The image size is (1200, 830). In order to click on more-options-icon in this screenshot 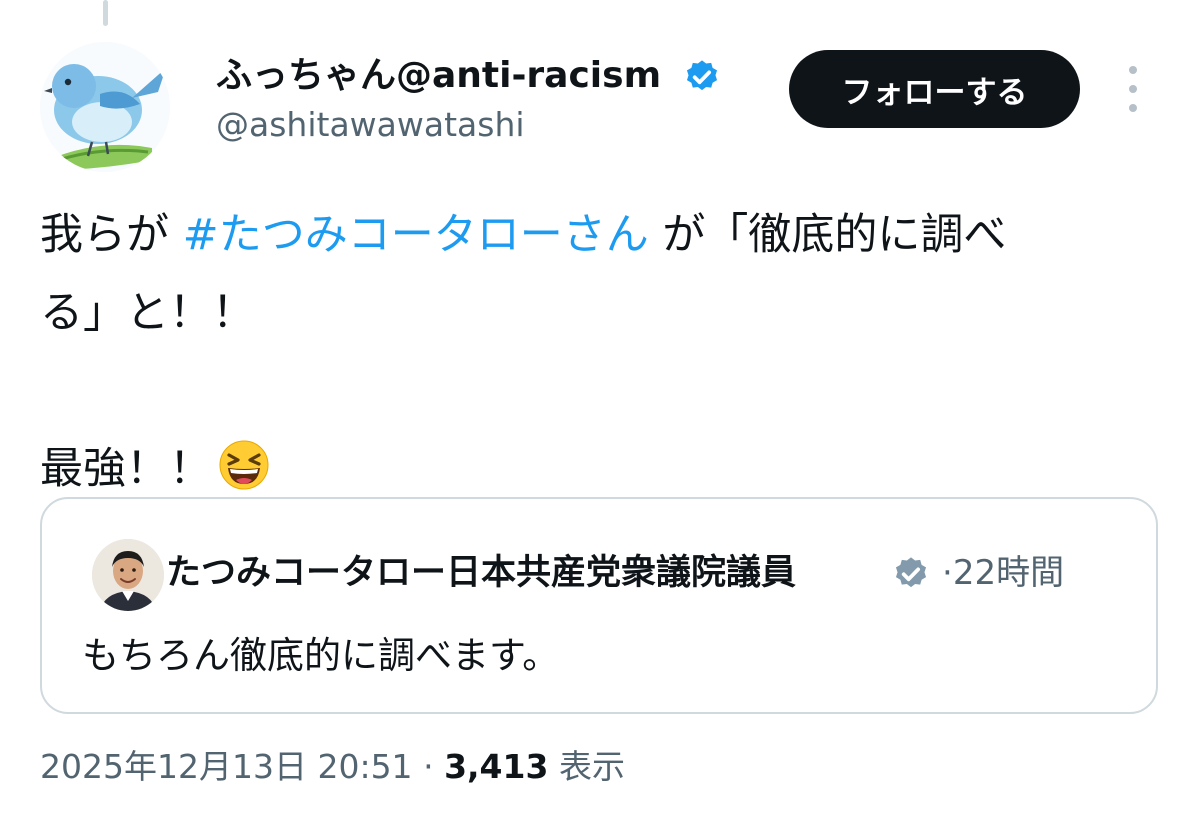, I will do `click(1133, 89)`.